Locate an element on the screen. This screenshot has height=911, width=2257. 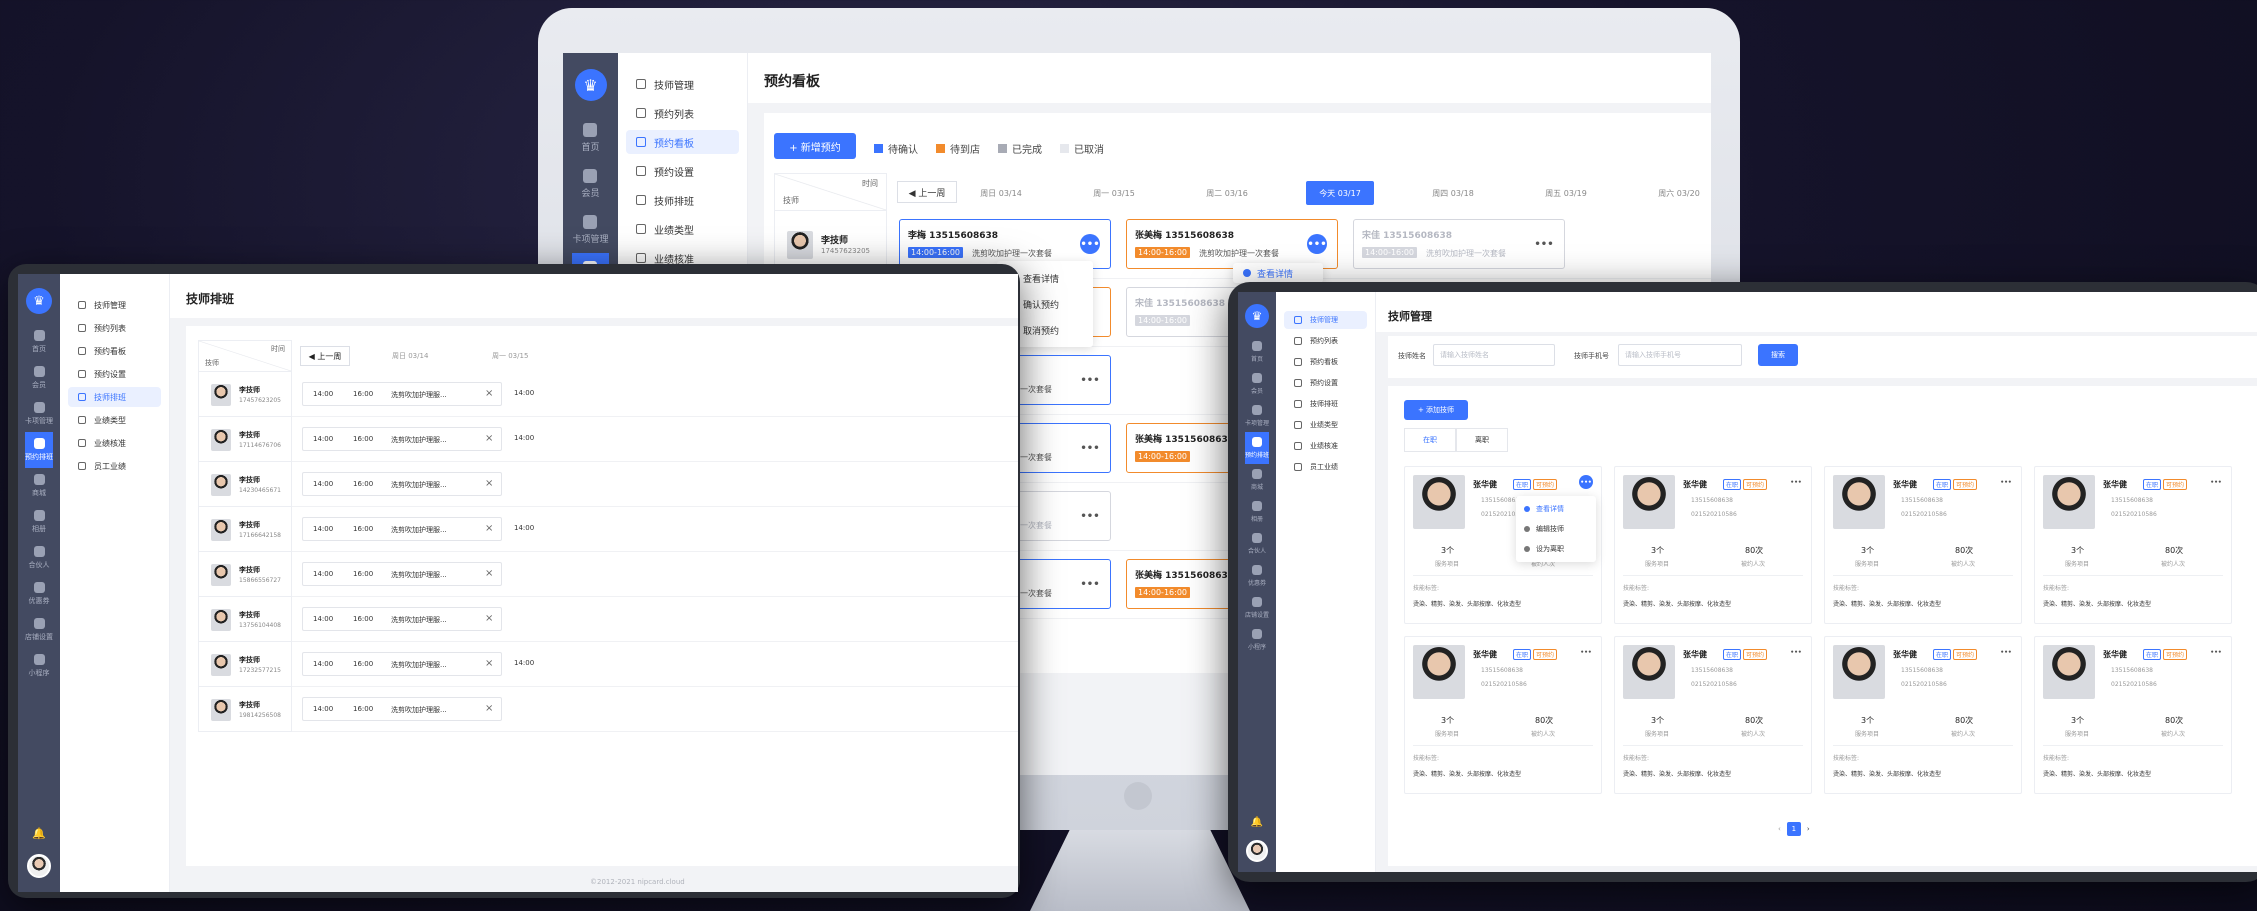
day-tab: 周四 03/18 is located at coordinates (1453, 193).